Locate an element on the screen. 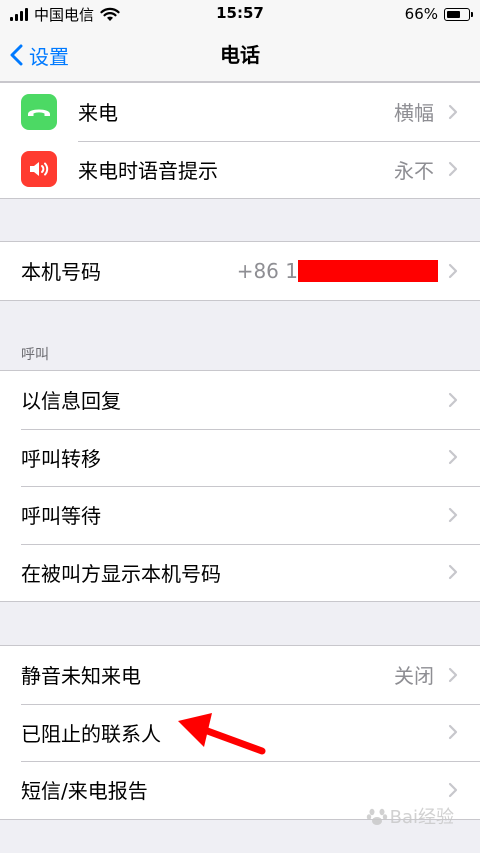 The width and height of the screenshot is (480, 853). settings-row-silence-unknown-callers: 静音未知来电 关闭 is located at coordinates (240, 675).